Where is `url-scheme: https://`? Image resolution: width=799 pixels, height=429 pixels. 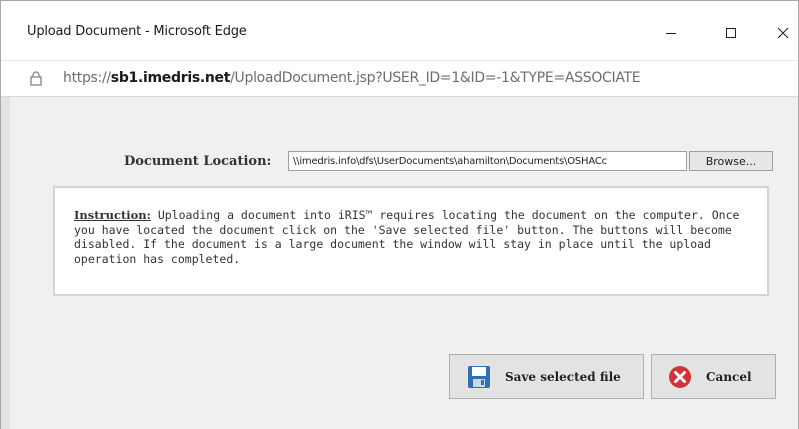
url-scheme: https:// is located at coordinates (87, 78).